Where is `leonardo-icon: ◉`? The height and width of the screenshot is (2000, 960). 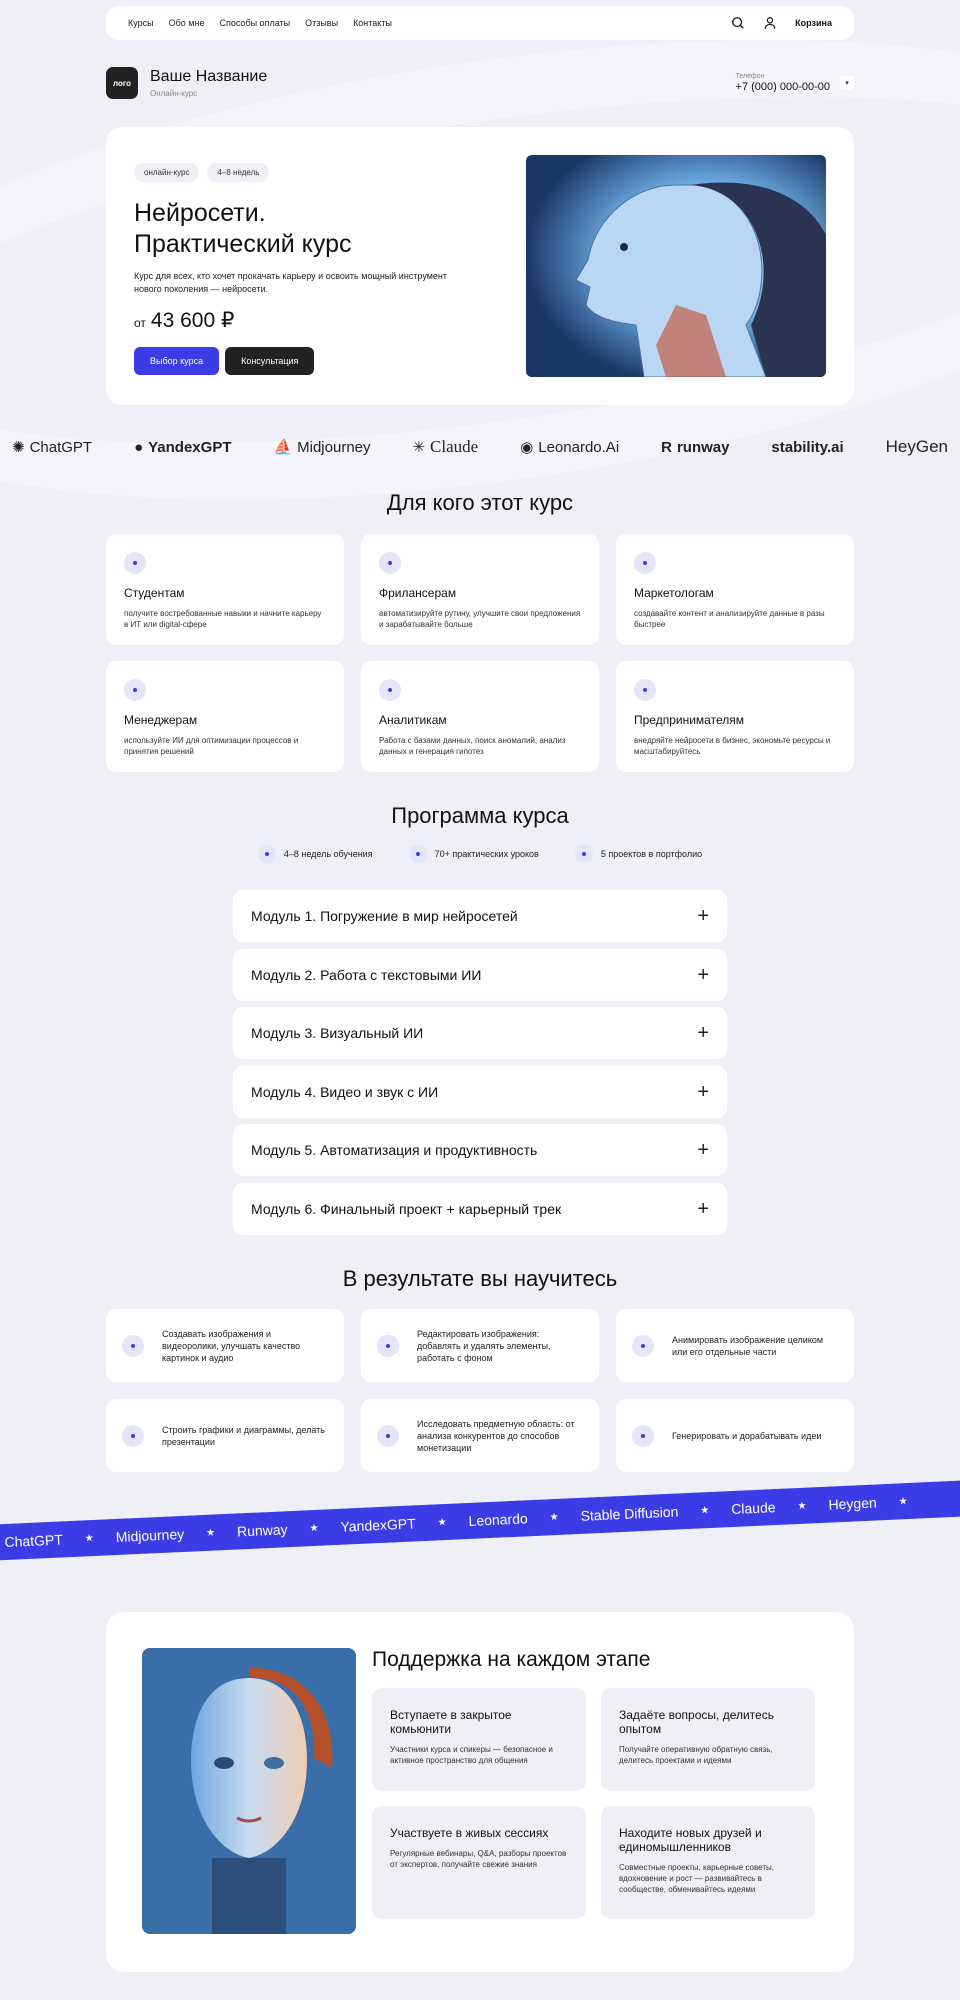
leonardo-icon: ◉ is located at coordinates (527, 447).